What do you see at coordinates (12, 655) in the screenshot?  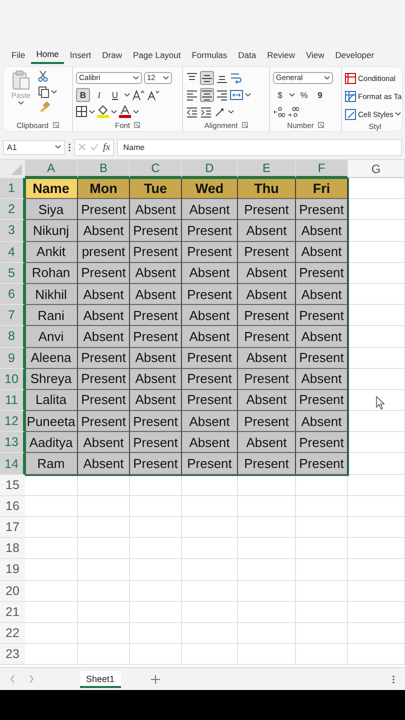 I see `row-header: 23` at bounding box center [12, 655].